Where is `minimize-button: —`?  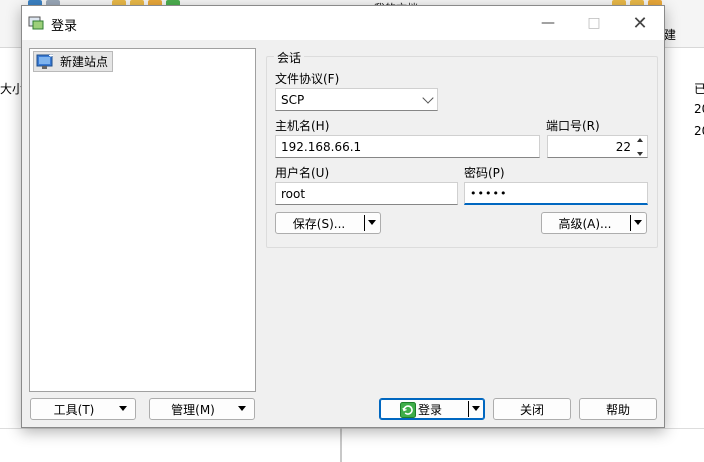
minimize-button: — is located at coordinates (548, 23).